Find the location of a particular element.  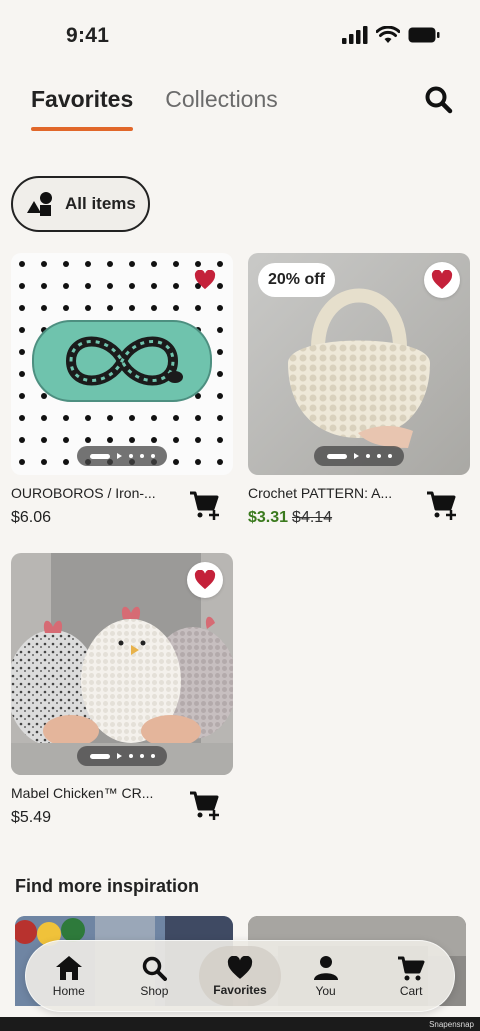

original-price: $4.14 is located at coordinates (312, 517).